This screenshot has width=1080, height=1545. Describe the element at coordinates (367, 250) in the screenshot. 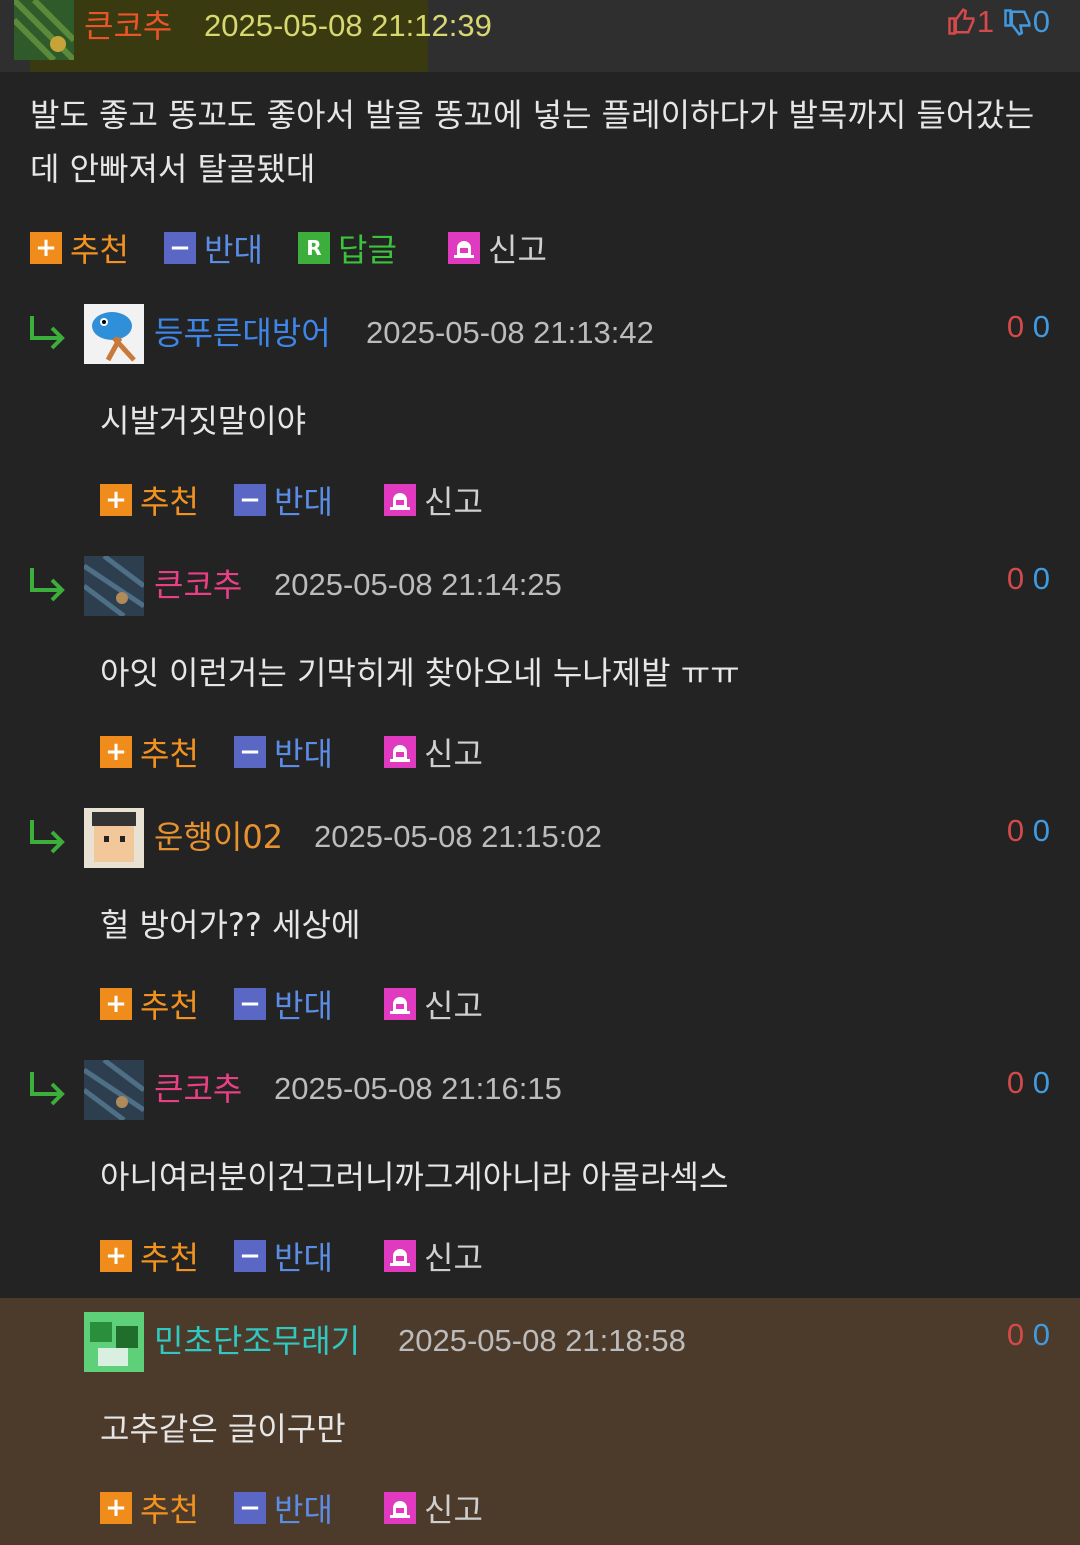

I see `reply-label: 답글` at that location.